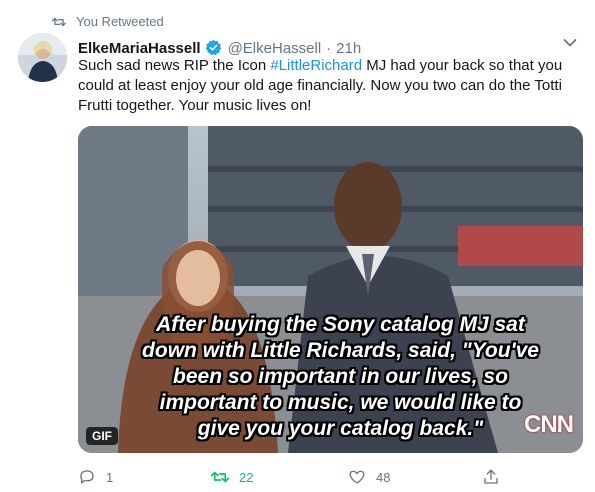 Image resolution: width=595 pixels, height=492 pixels. Describe the element at coordinates (340, 324) in the screenshot. I see `caption-line: After buying the Sony catalog MJ sat` at that location.